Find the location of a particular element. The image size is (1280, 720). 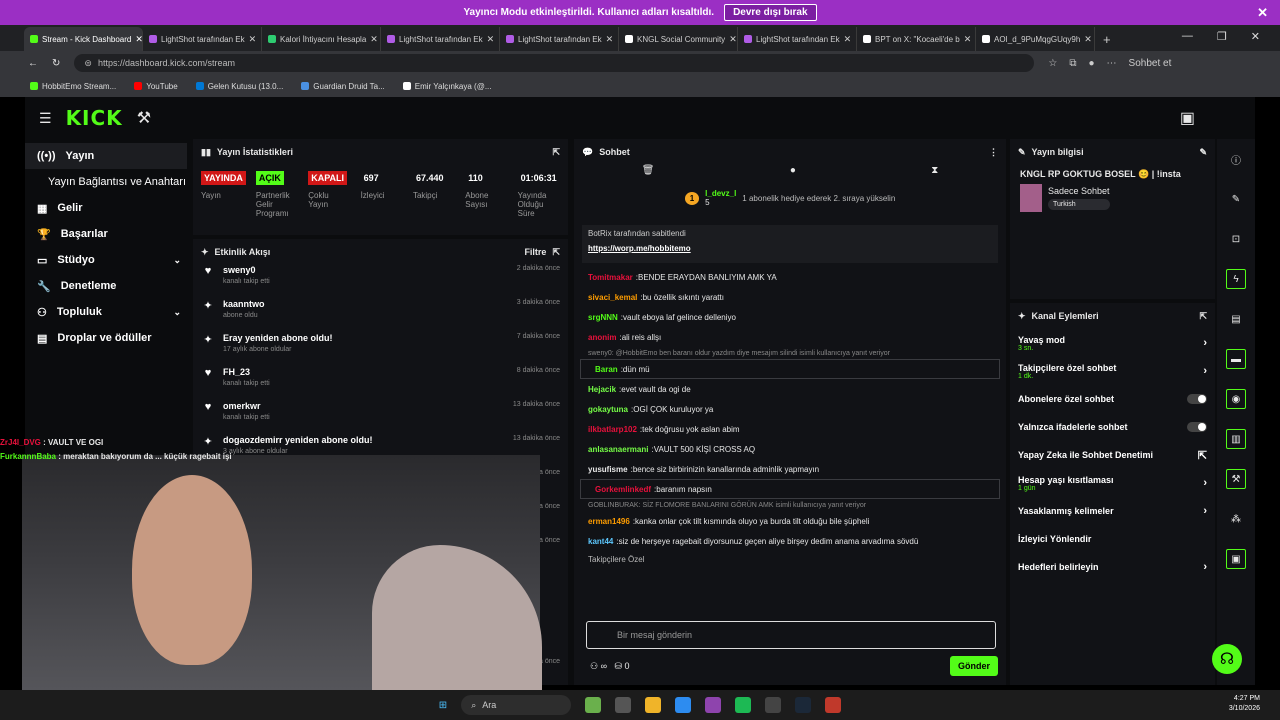

sidebar-item: ((•)) Yayın is located at coordinates (106, 156).